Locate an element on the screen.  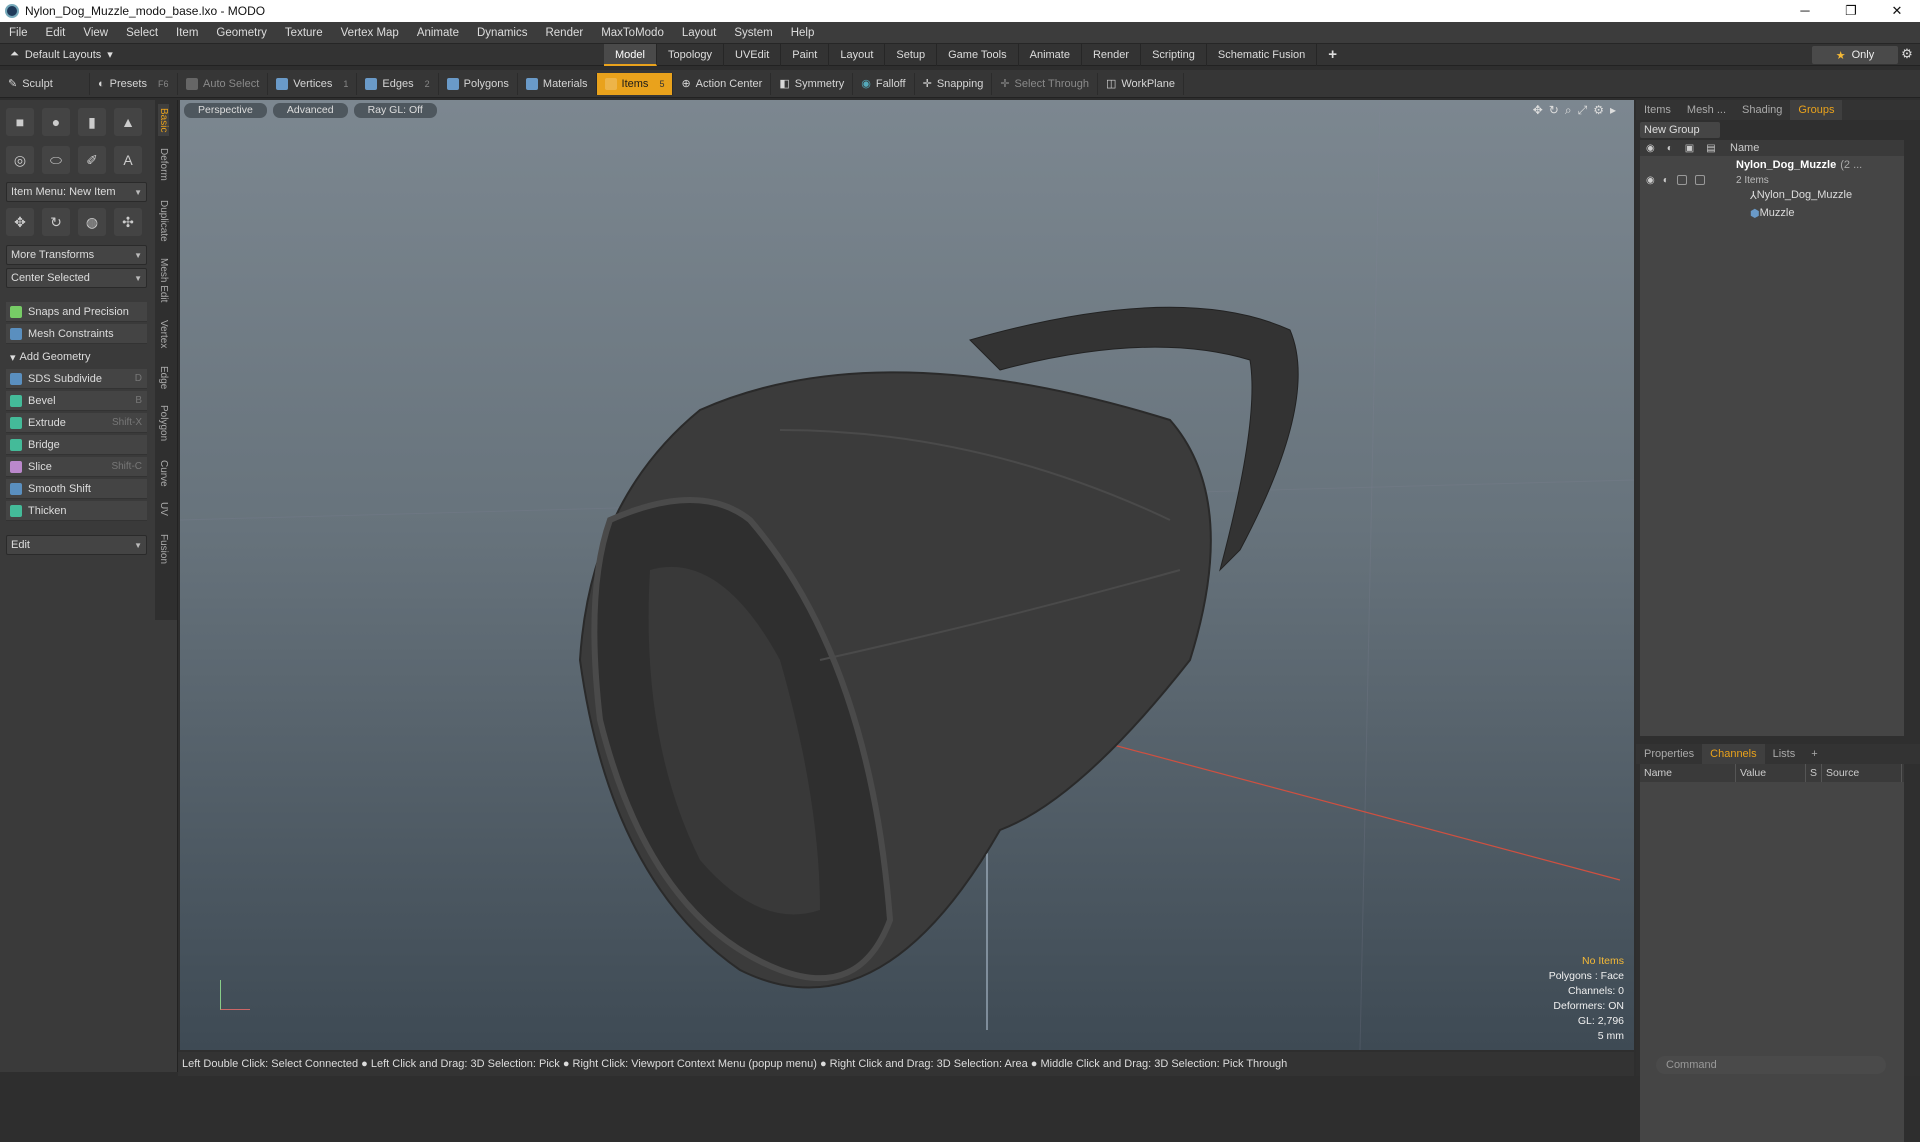
select-checkbox is located at coordinates (1699, 179).